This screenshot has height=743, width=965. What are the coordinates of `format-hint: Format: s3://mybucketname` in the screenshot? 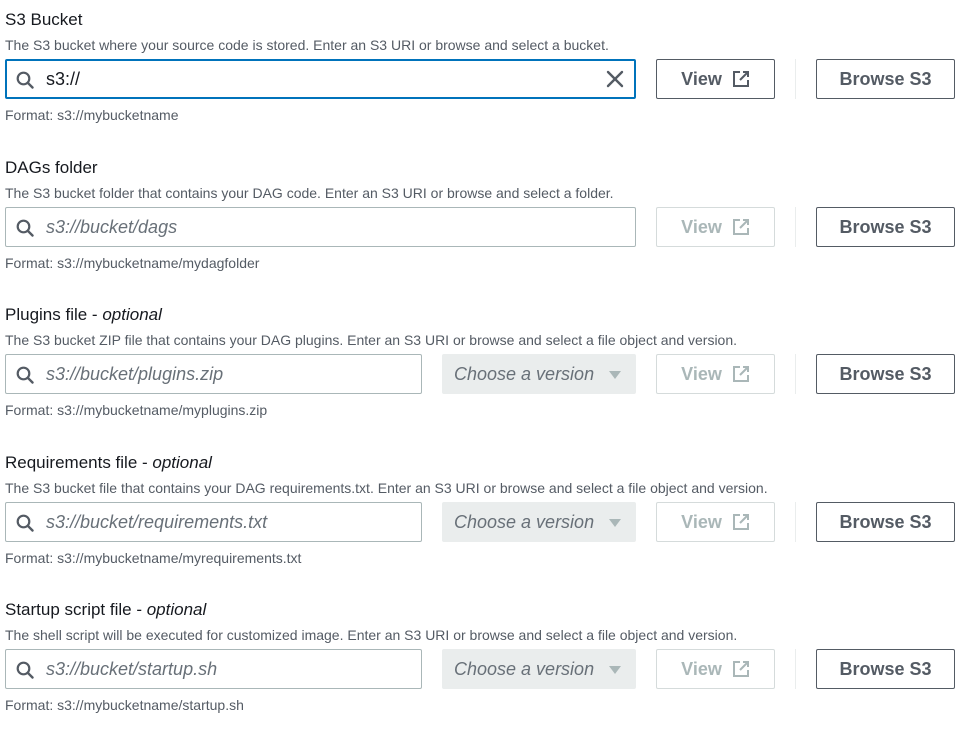 It's located at (92, 115).